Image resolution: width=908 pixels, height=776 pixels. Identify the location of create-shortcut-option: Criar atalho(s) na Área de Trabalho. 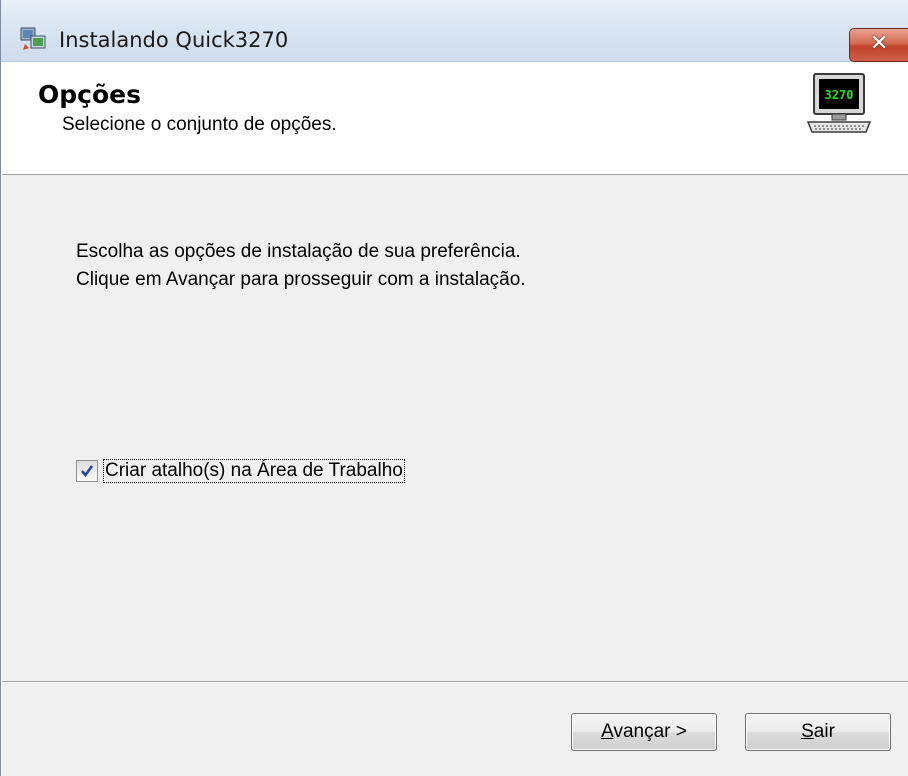
(240, 471).